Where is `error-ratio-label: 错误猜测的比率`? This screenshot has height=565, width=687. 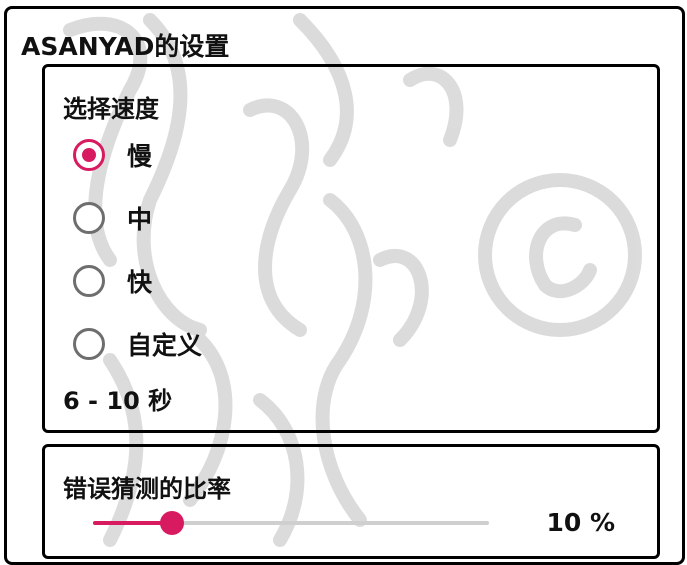 error-ratio-label: 错误猜测的比率 is located at coordinates (147, 489).